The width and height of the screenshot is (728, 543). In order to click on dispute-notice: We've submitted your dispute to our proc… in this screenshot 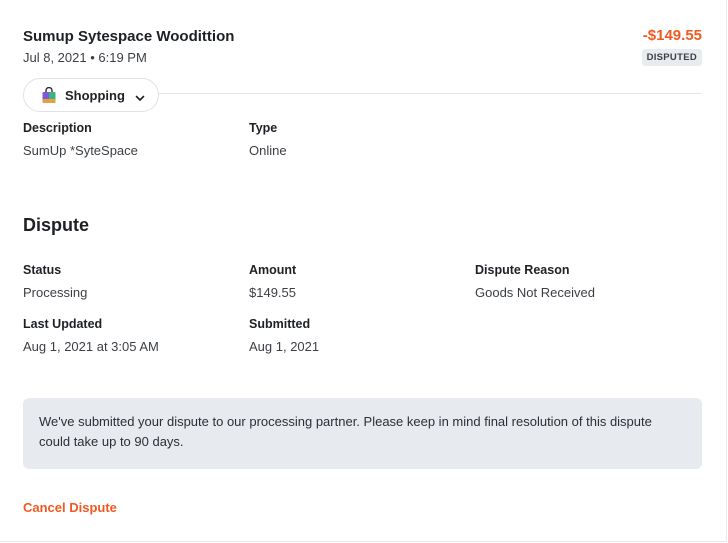, I will do `click(362, 433)`.